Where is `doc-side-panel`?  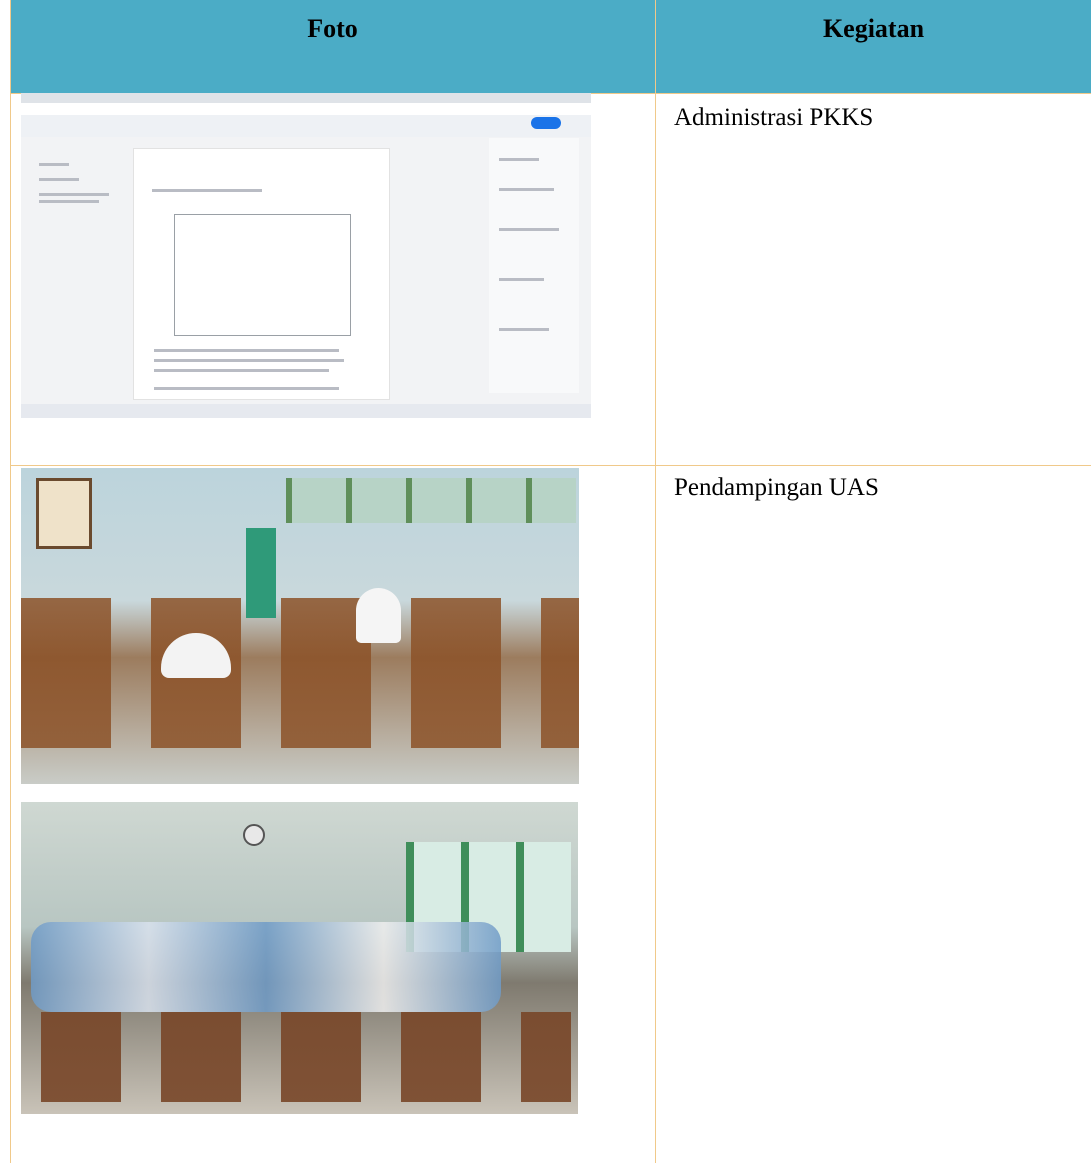 doc-side-panel is located at coordinates (534, 265).